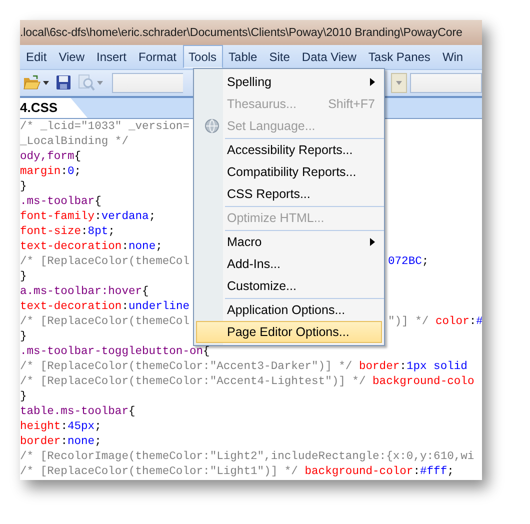 The width and height of the screenshot is (530, 524). I want to click on folder-icon, so click(32, 82).